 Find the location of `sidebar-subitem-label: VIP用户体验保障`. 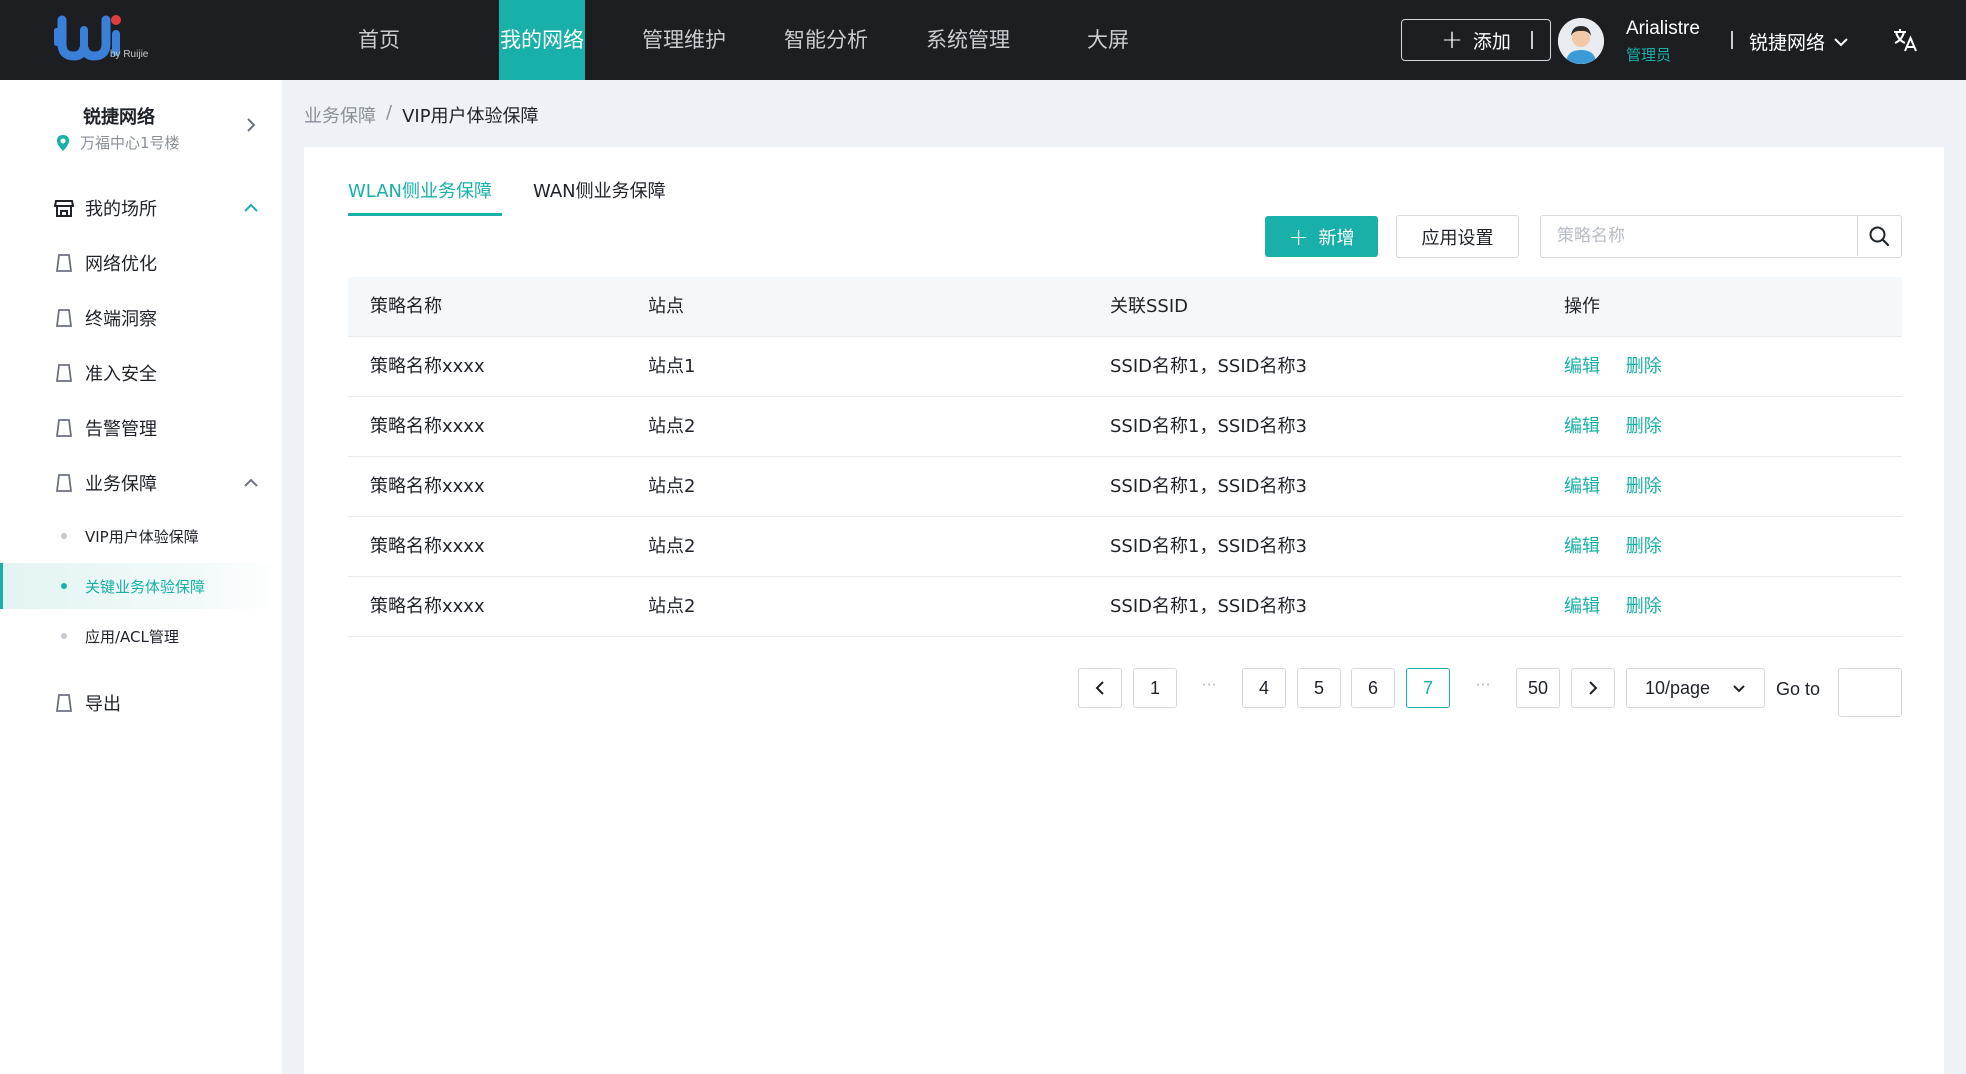

sidebar-subitem-label: VIP用户体验保障 is located at coordinates (142, 536).